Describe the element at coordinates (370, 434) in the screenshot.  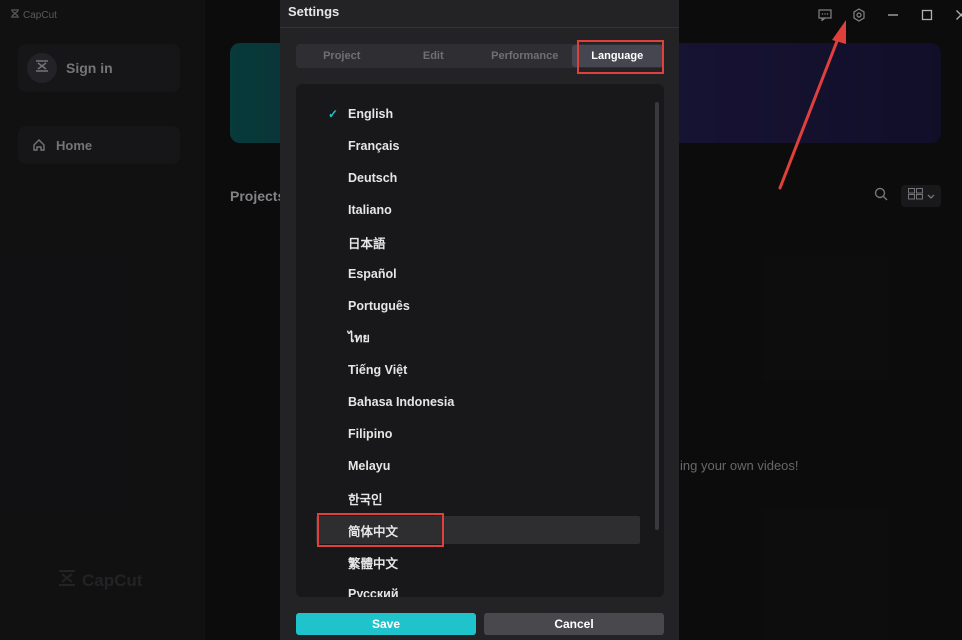
I see `language-label: Filipino` at that location.